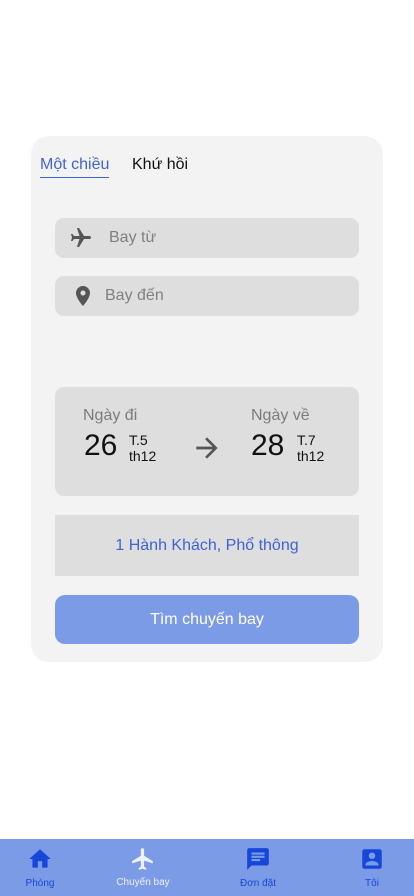 The image size is (414, 896). I want to click on tab-round-trip-label: Khứ hồi, so click(160, 164).